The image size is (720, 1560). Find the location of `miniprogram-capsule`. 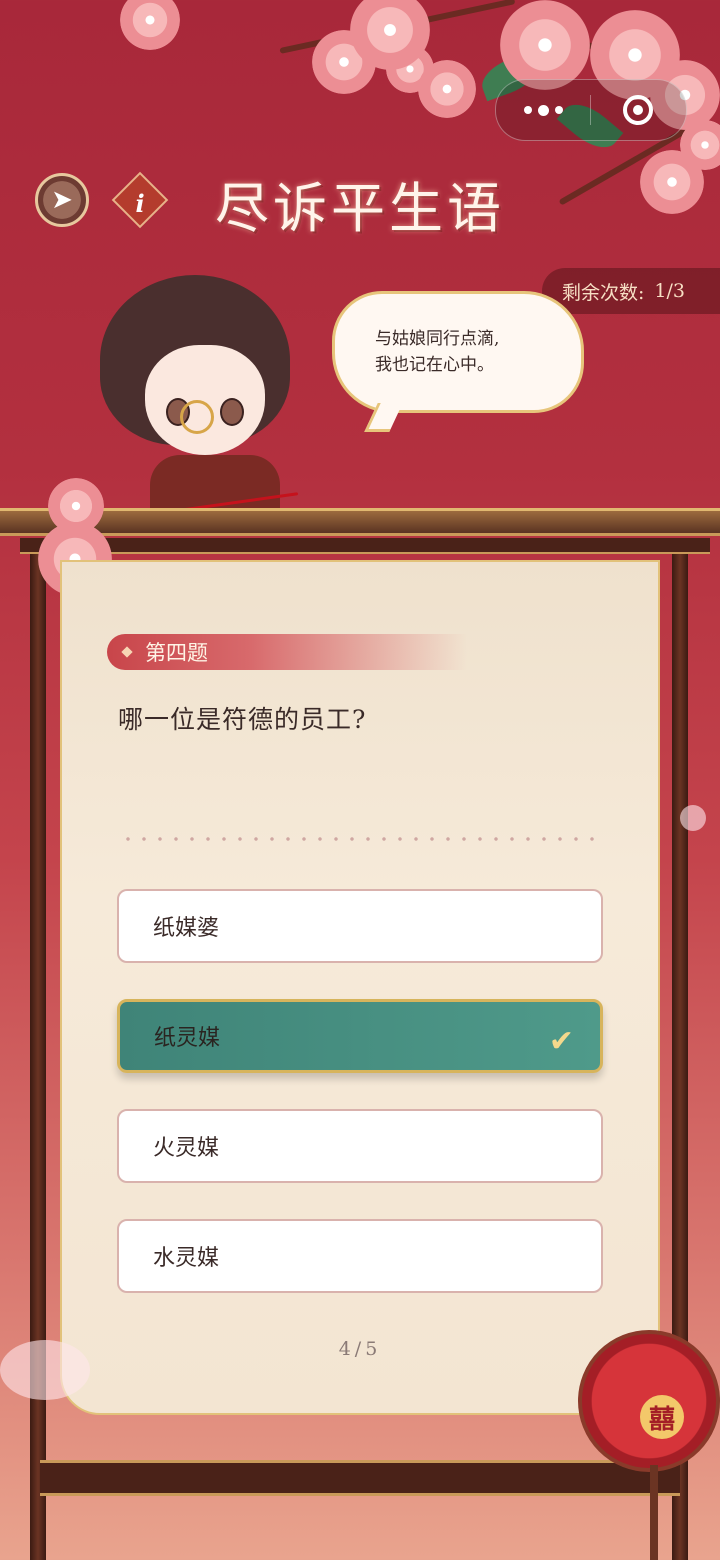

miniprogram-capsule is located at coordinates (591, 110).